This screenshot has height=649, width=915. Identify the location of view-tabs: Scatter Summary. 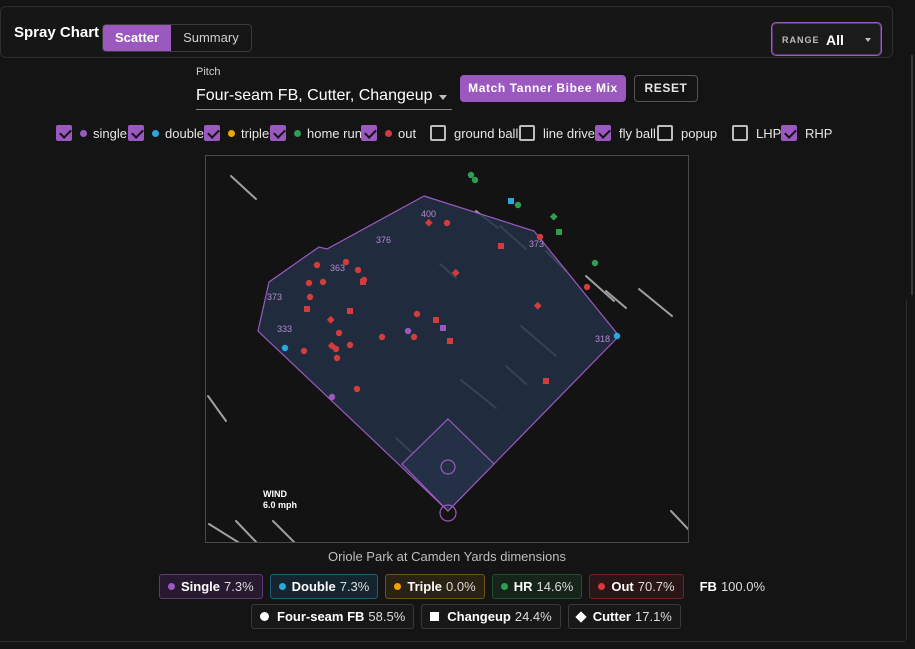
(177, 38).